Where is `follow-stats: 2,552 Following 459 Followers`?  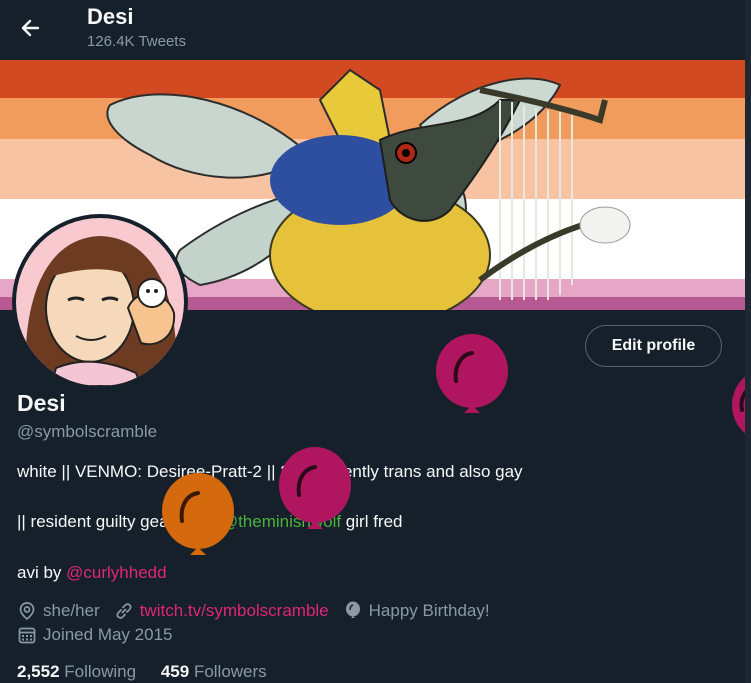
follow-stats: 2,552 Following 459 Followers is located at coordinates (152, 672).